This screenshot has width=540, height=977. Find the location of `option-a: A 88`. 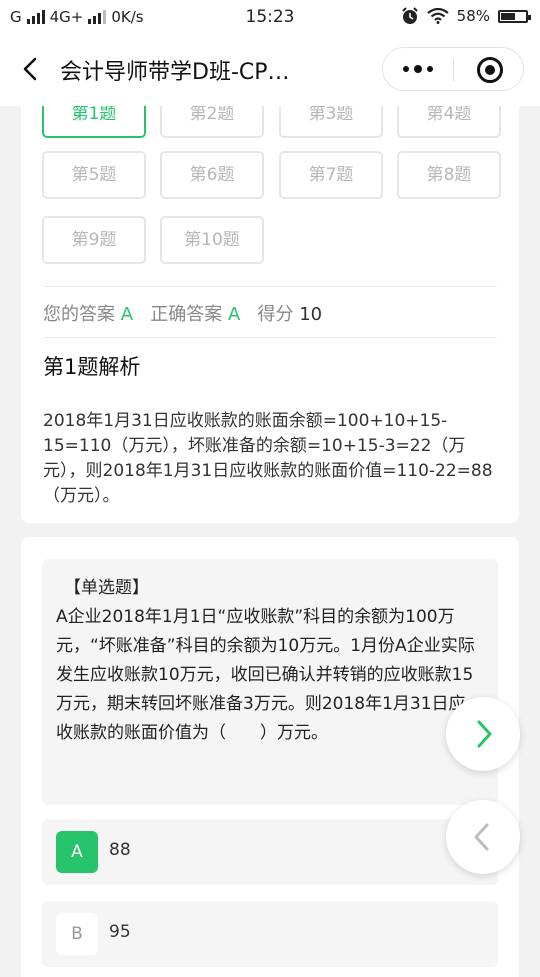

option-a: A 88 is located at coordinates (270, 852).